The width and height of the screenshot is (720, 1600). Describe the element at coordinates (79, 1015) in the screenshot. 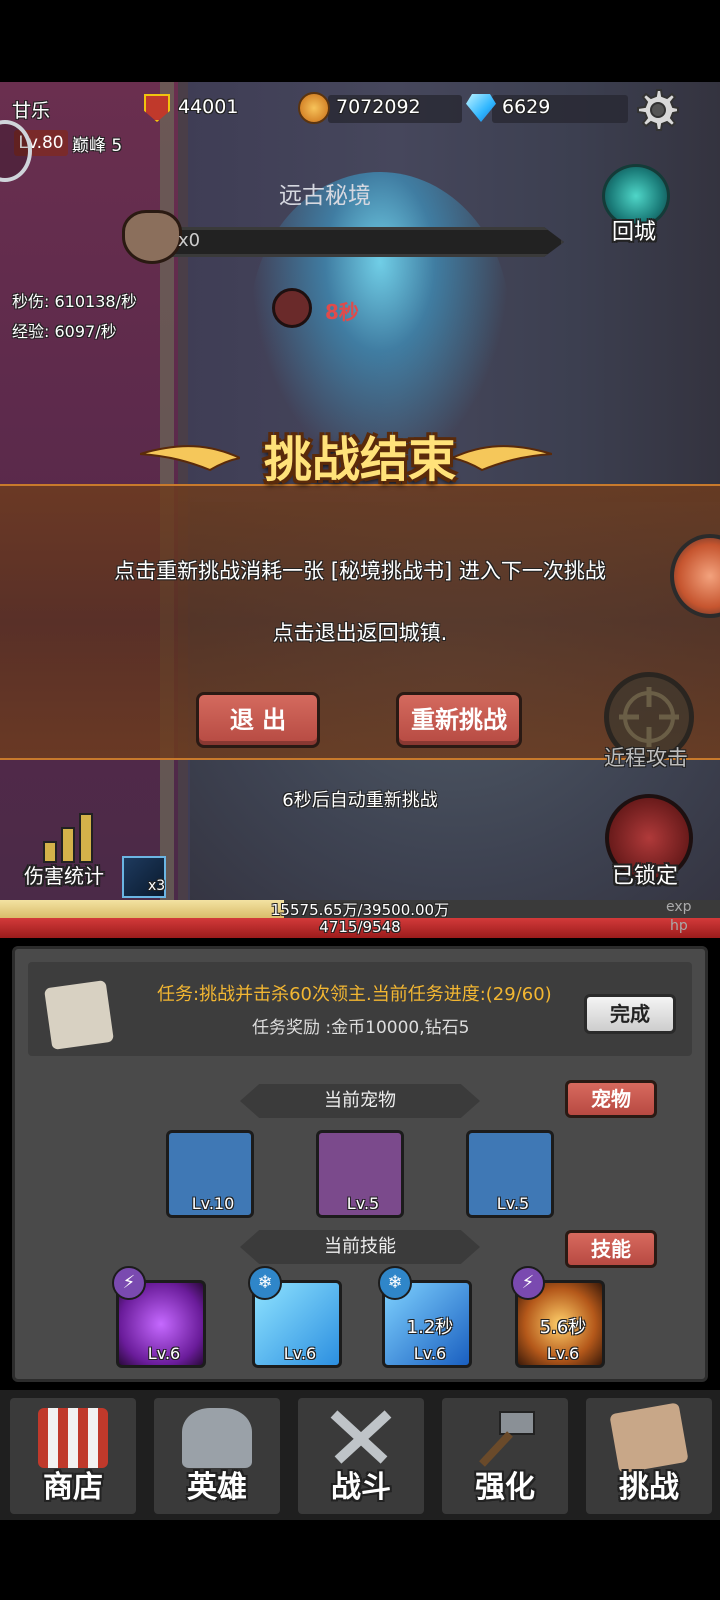

I see `scroll-quill-icon` at that location.